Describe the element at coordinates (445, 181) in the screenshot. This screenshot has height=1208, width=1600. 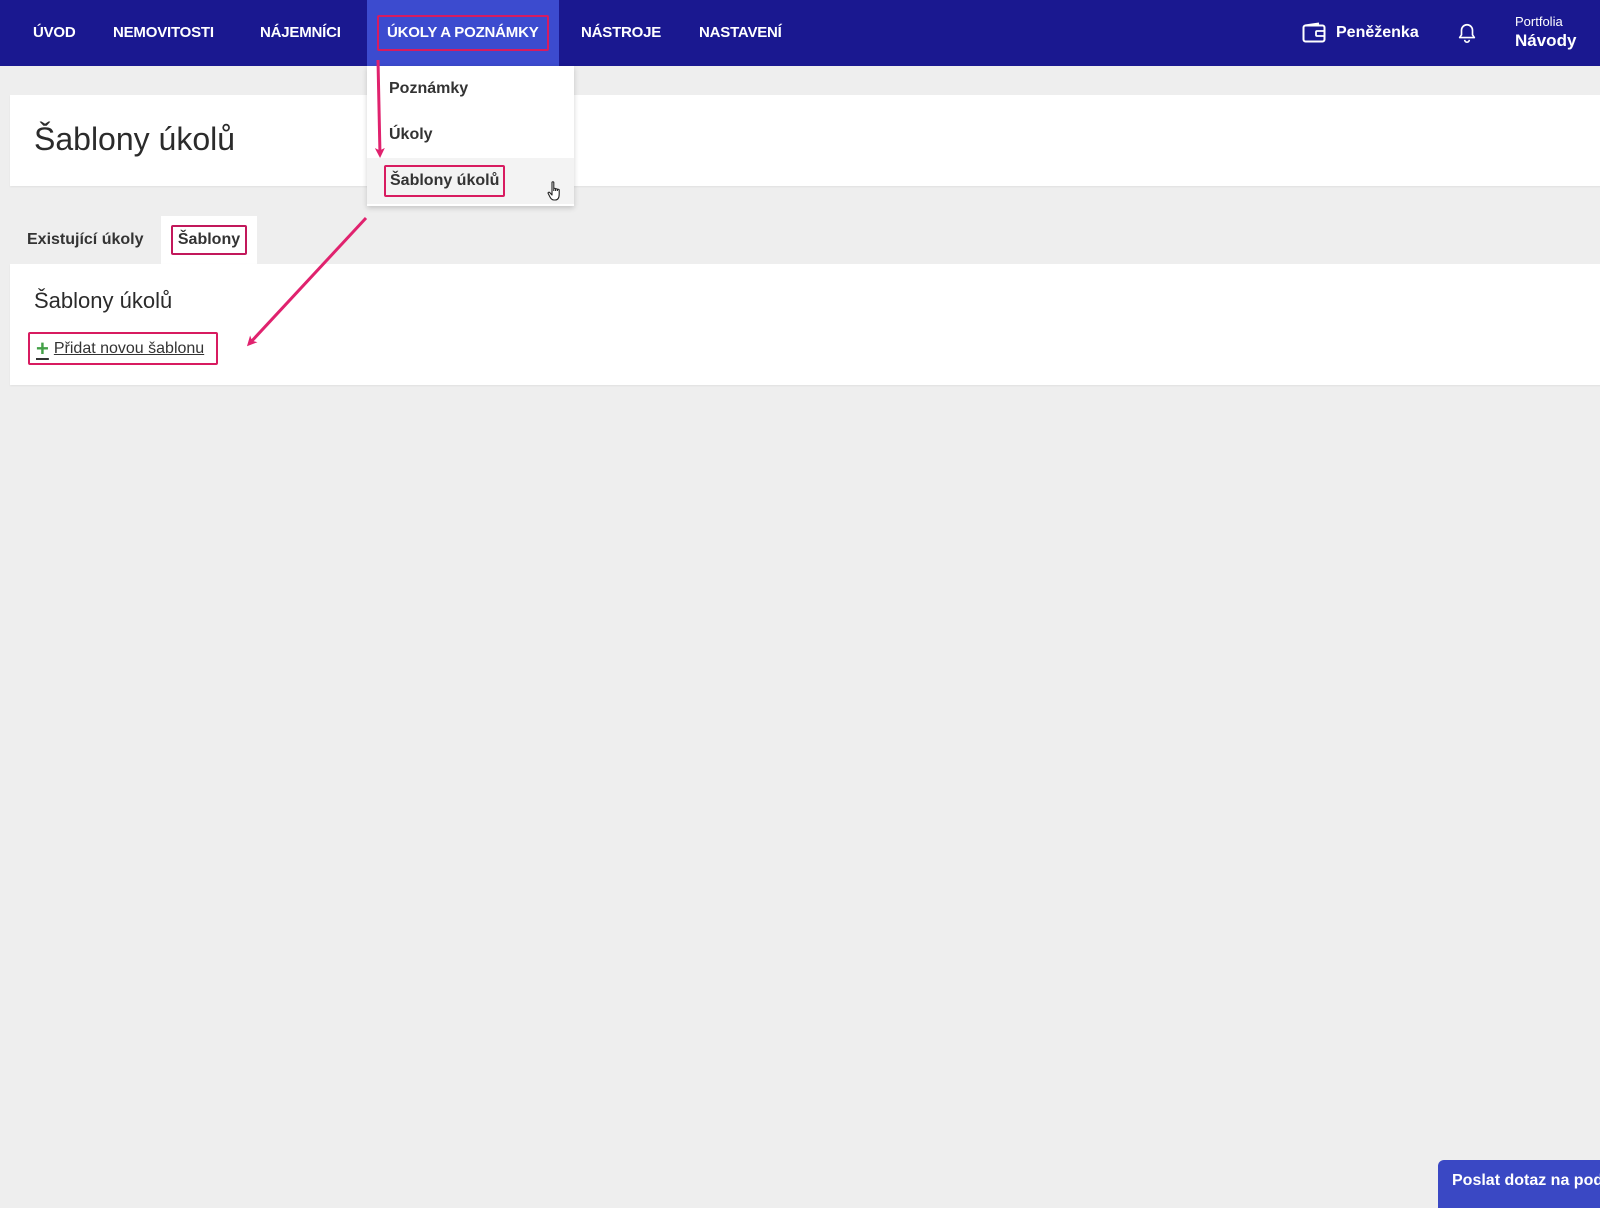
I see `dropdown-item-label: Šablony úkolů` at that location.